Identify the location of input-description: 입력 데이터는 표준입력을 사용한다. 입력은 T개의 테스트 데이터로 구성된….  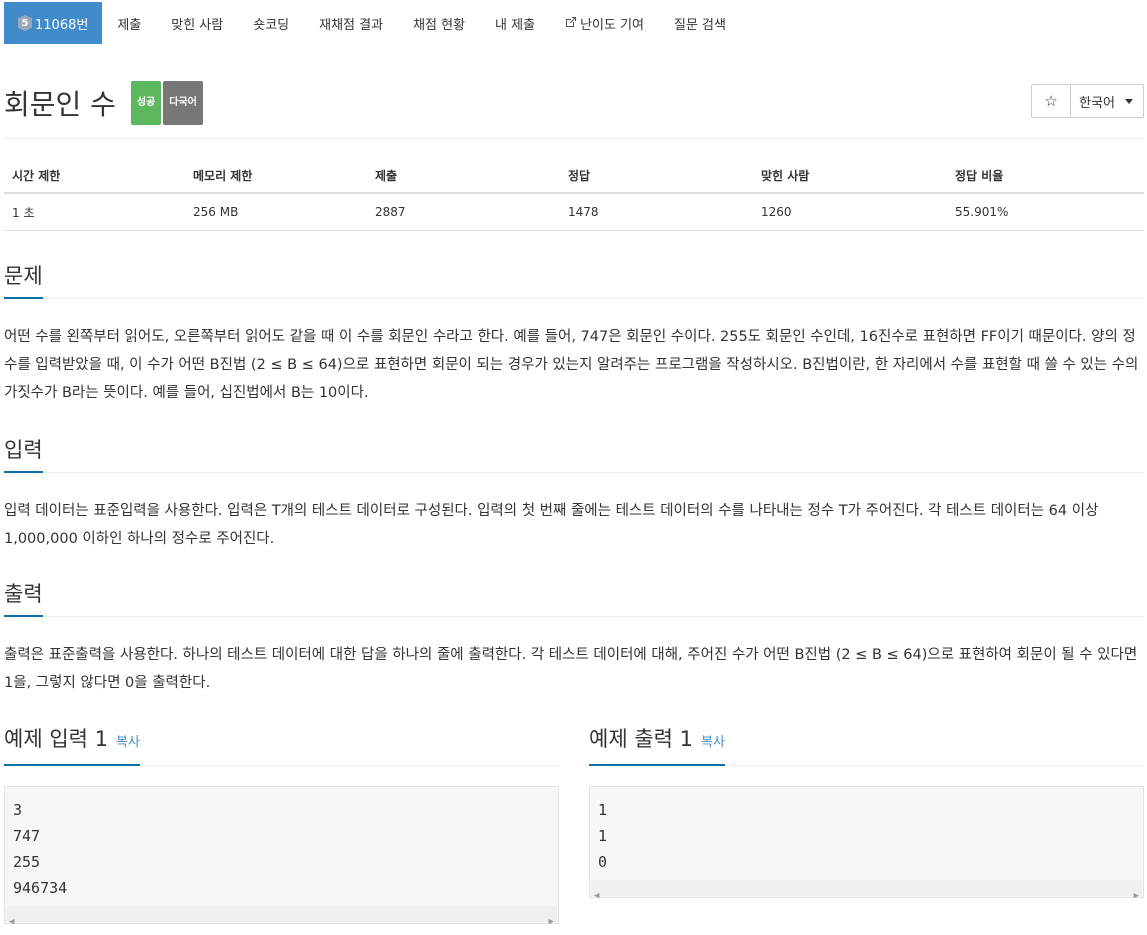
(551, 525).